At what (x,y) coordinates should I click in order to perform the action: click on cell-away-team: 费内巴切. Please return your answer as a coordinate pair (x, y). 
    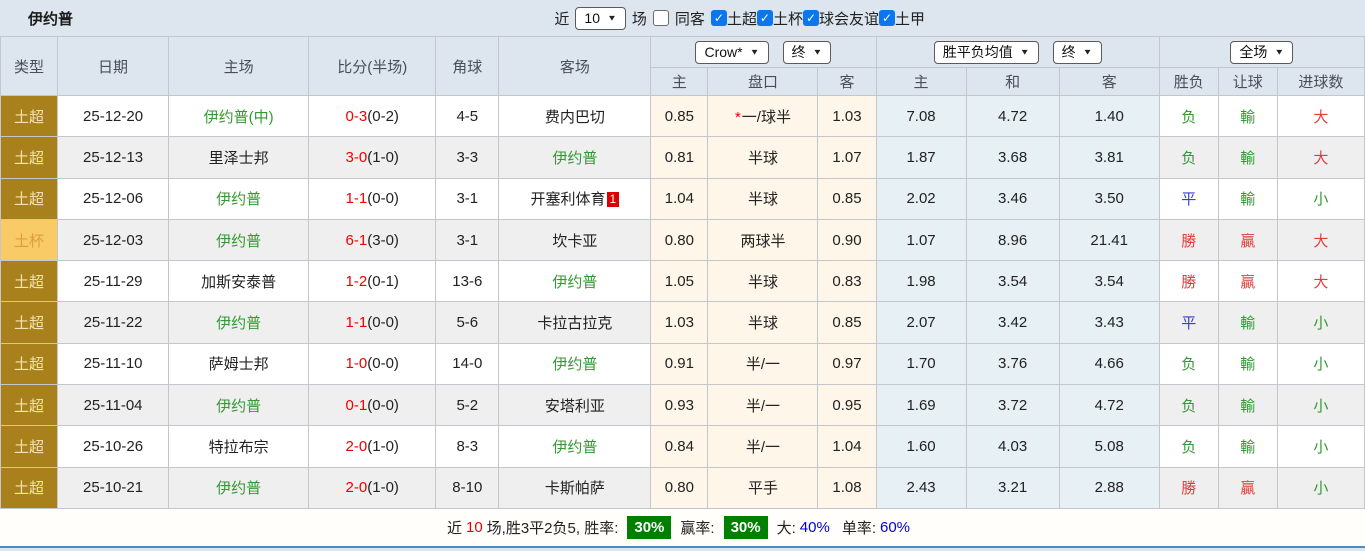
    Looking at the image, I should click on (575, 116).